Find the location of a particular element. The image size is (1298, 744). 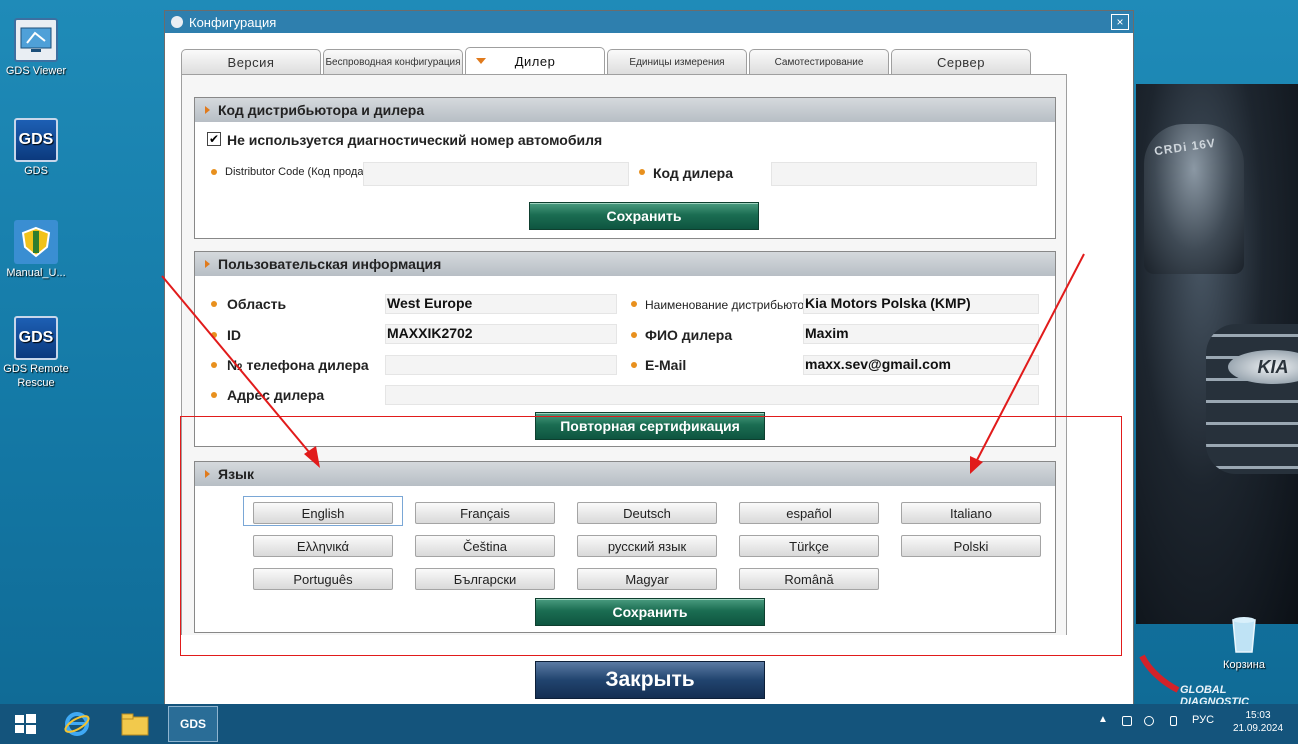

manual-shield-icon is located at coordinates (36, 242).